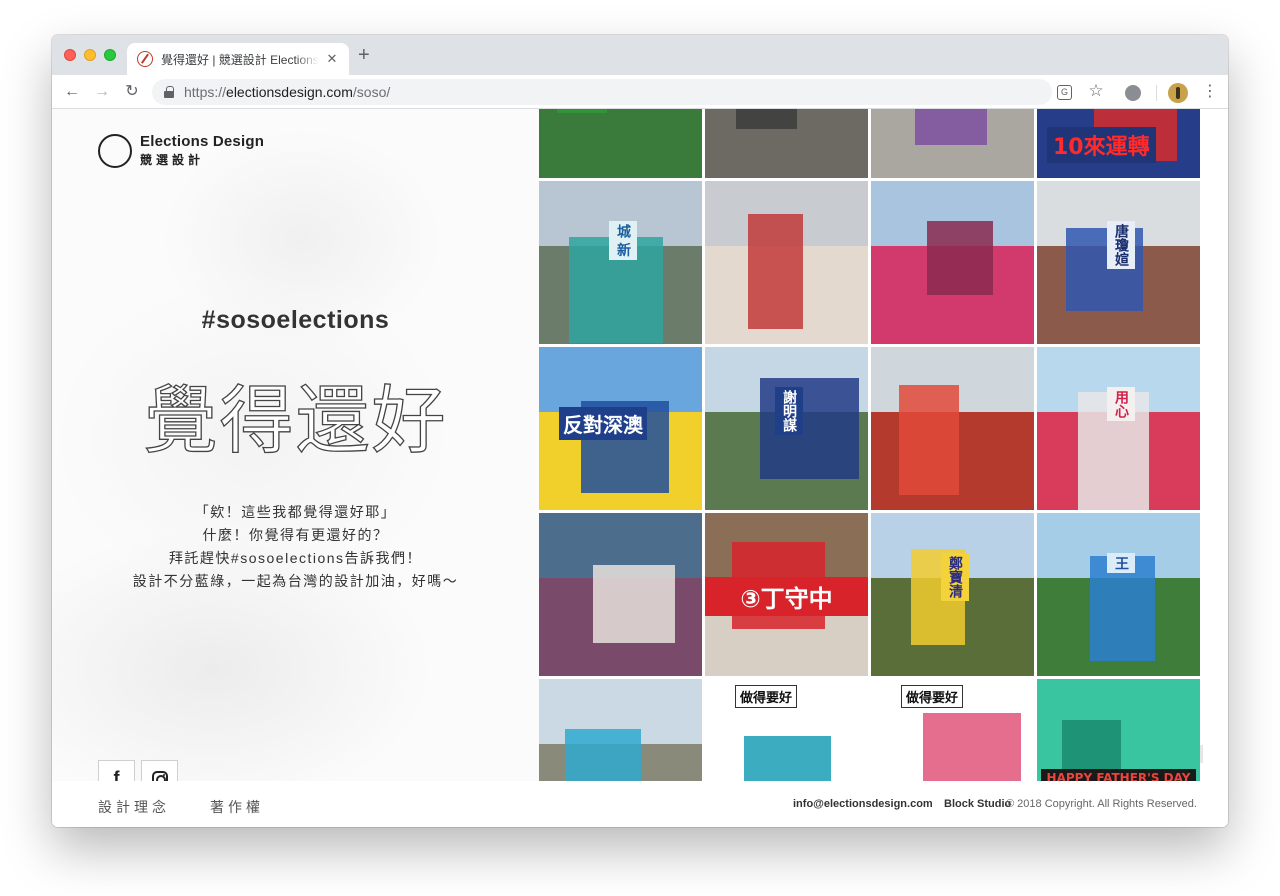  What do you see at coordinates (1156, 93) in the screenshot?
I see `toolbar-divider` at bounding box center [1156, 93].